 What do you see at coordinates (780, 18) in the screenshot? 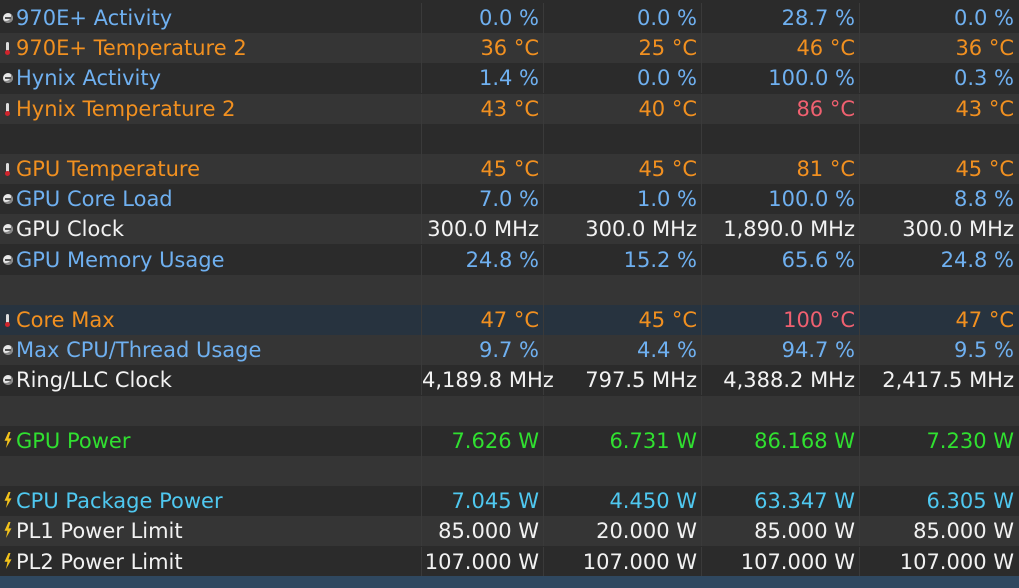
I see `maximum-value: 28.7 %` at bounding box center [780, 18].